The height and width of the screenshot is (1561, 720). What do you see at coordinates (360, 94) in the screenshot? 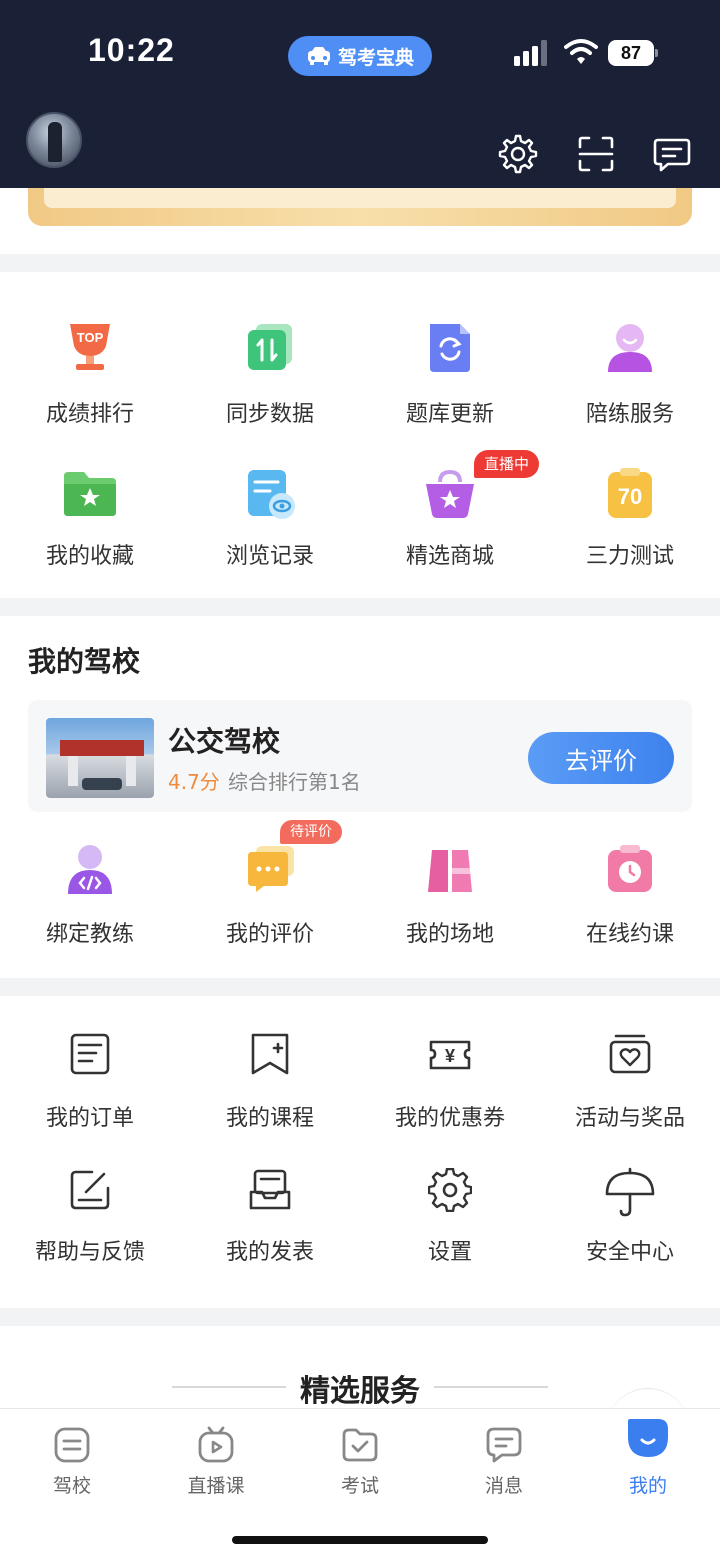
I see `profile-header: 10:22 驾考宝典 87` at bounding box center [360, 94].